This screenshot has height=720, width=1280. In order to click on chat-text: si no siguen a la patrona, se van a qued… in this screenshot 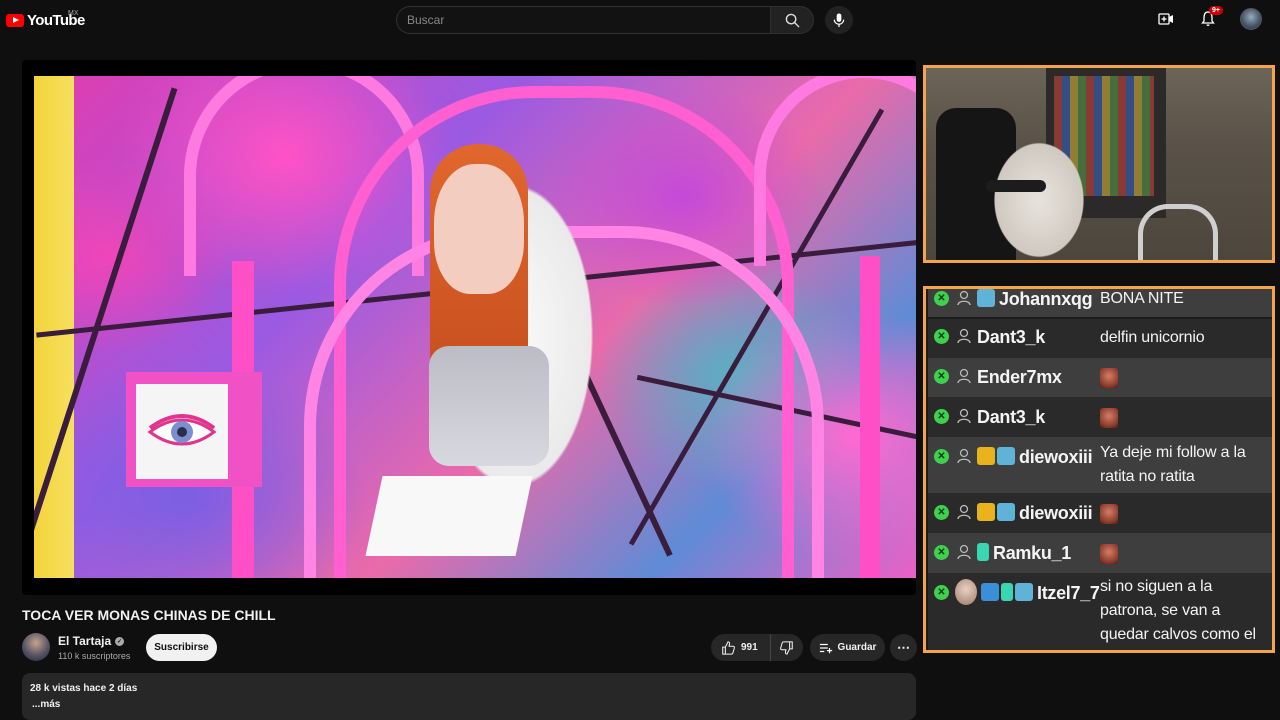, I will do `click(1178, 610)`.